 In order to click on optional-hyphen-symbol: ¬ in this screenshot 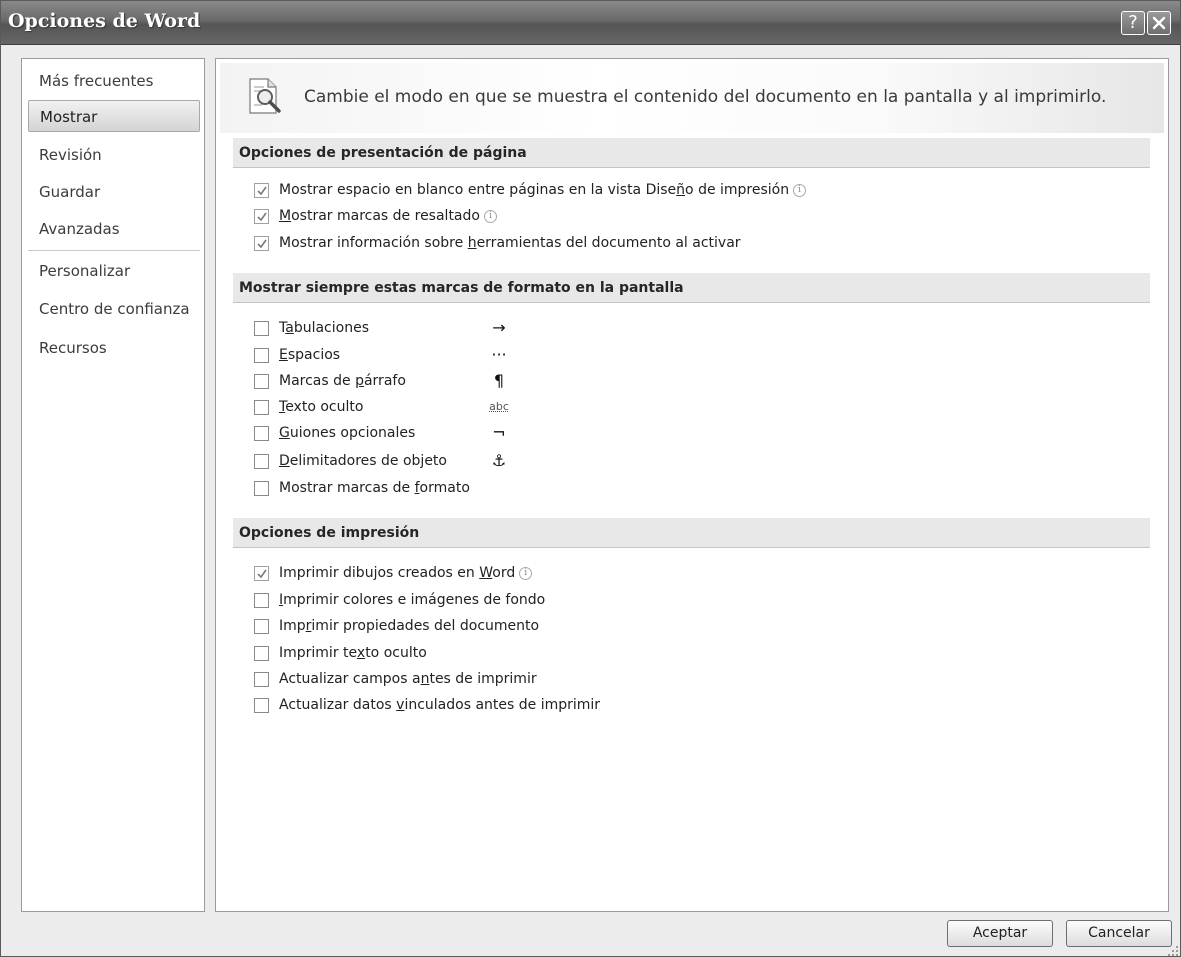, I will do `click(499, 432)`.